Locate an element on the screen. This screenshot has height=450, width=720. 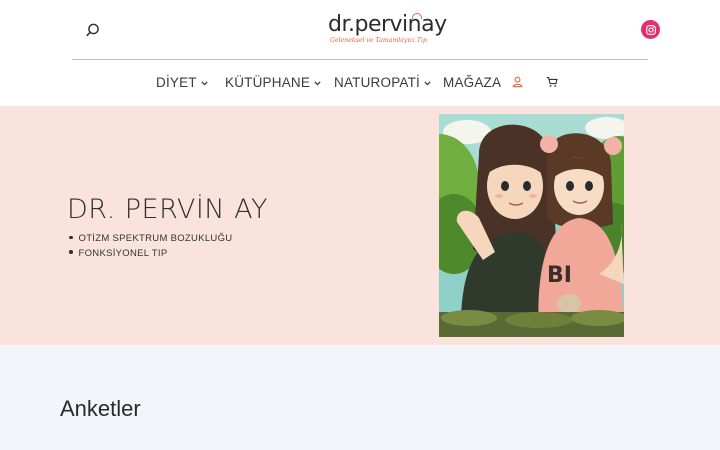
nav-item-label: NATUROPATİ is located at coordinates (377, 82).